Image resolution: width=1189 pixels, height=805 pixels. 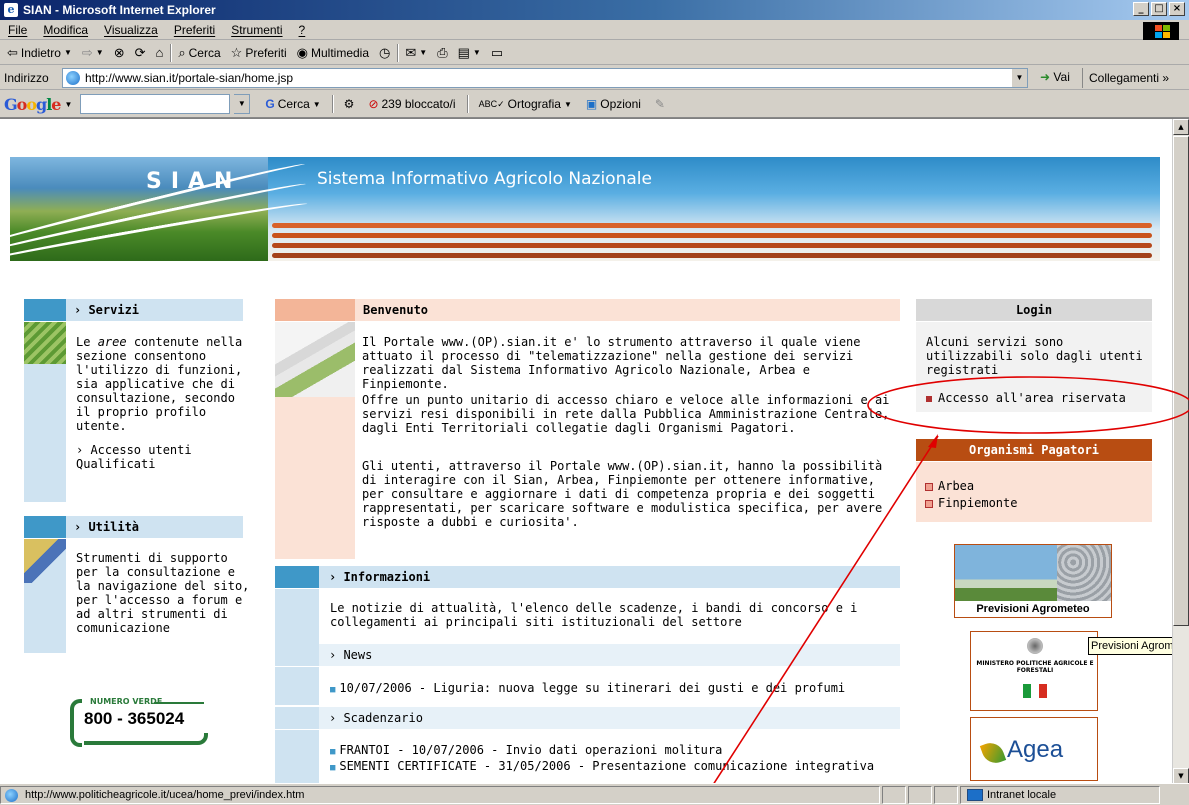 What do you see at coordinates (1181, 775) in the screenshot?
I see `scroll-down-button: ▼` at bounding box center [1181, 775].